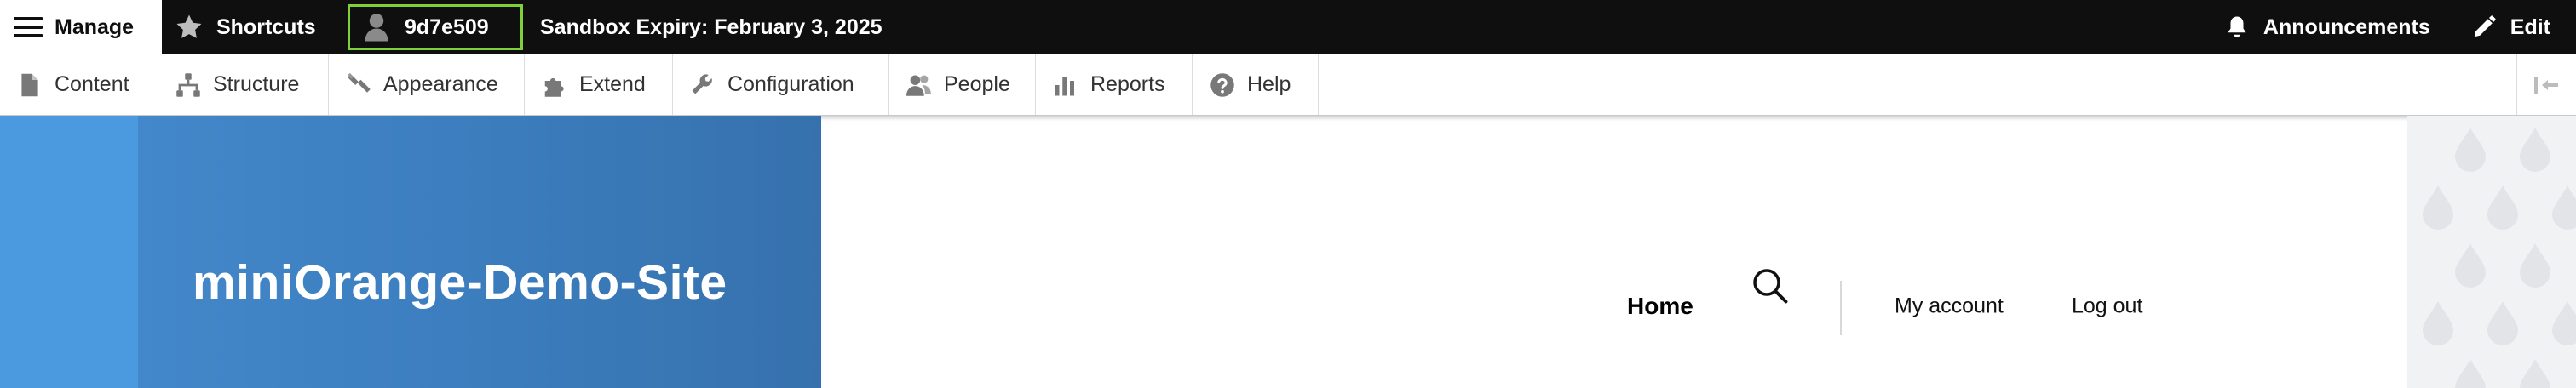 The height and width of the screenshot is (388, 2576). I want to click on logout-link: Log out, so click(2107, 306).